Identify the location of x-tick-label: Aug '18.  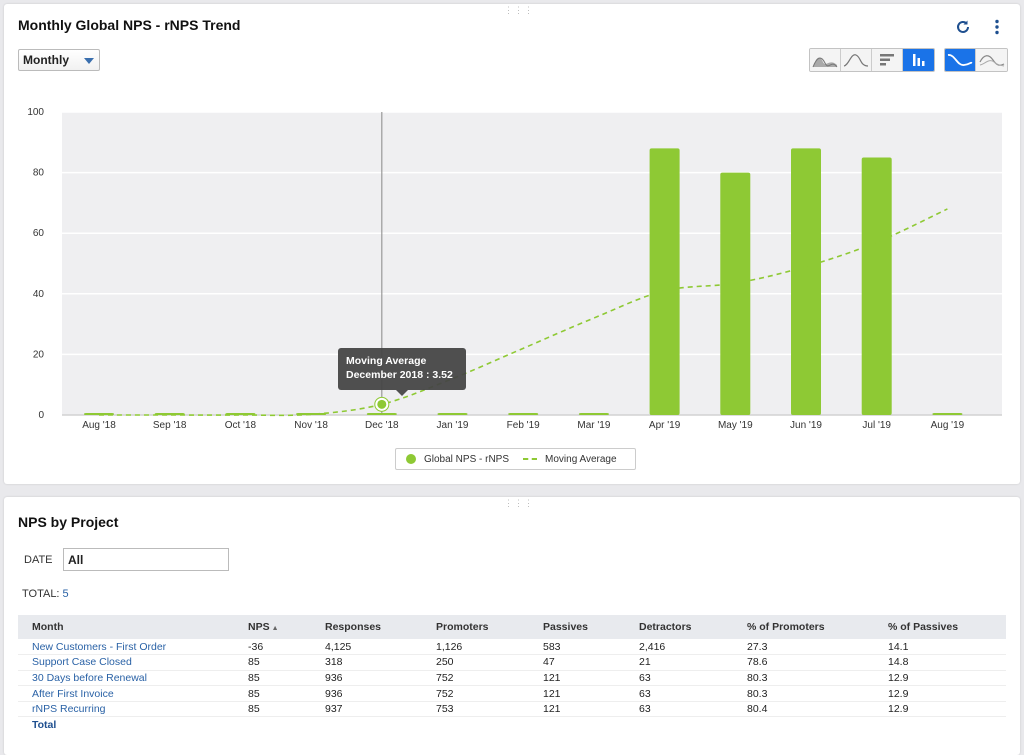
(99, 425).